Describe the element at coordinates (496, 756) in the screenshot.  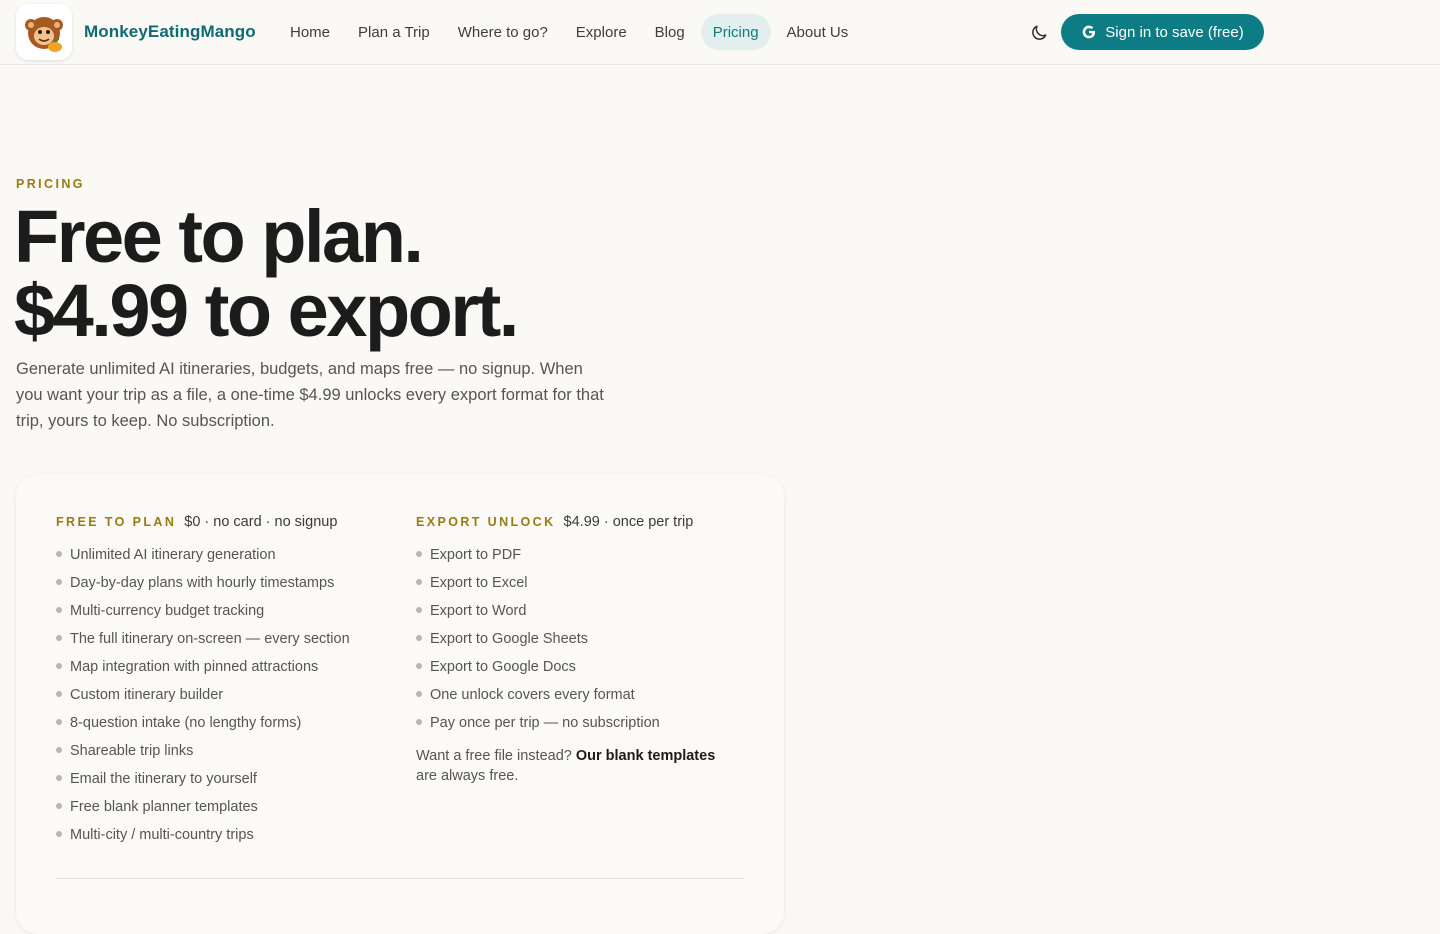
I see `templates-note-prefix: Want a free file instead?` at that location.